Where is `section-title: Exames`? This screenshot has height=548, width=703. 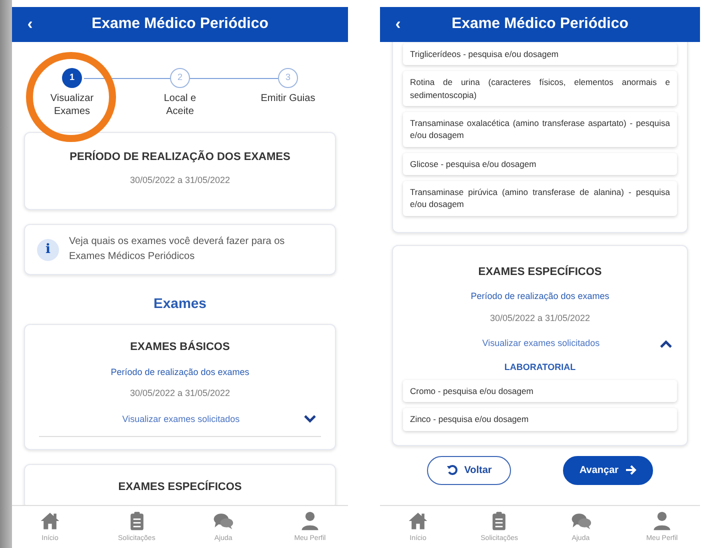 section-title: Exames is located at coordinates (180, 303).